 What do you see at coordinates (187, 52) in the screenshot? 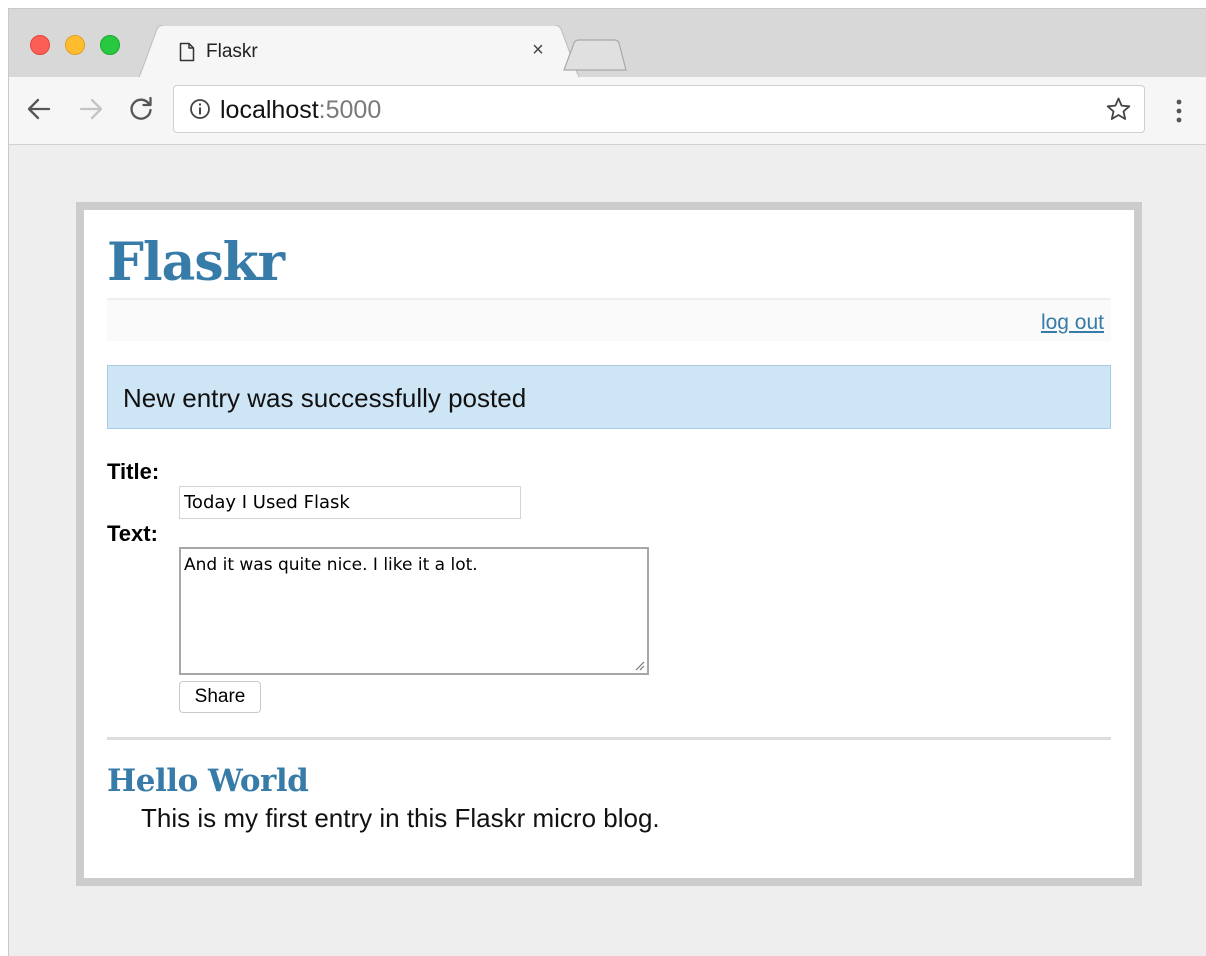
I see `document-icon` at bounding box center [187, 52].